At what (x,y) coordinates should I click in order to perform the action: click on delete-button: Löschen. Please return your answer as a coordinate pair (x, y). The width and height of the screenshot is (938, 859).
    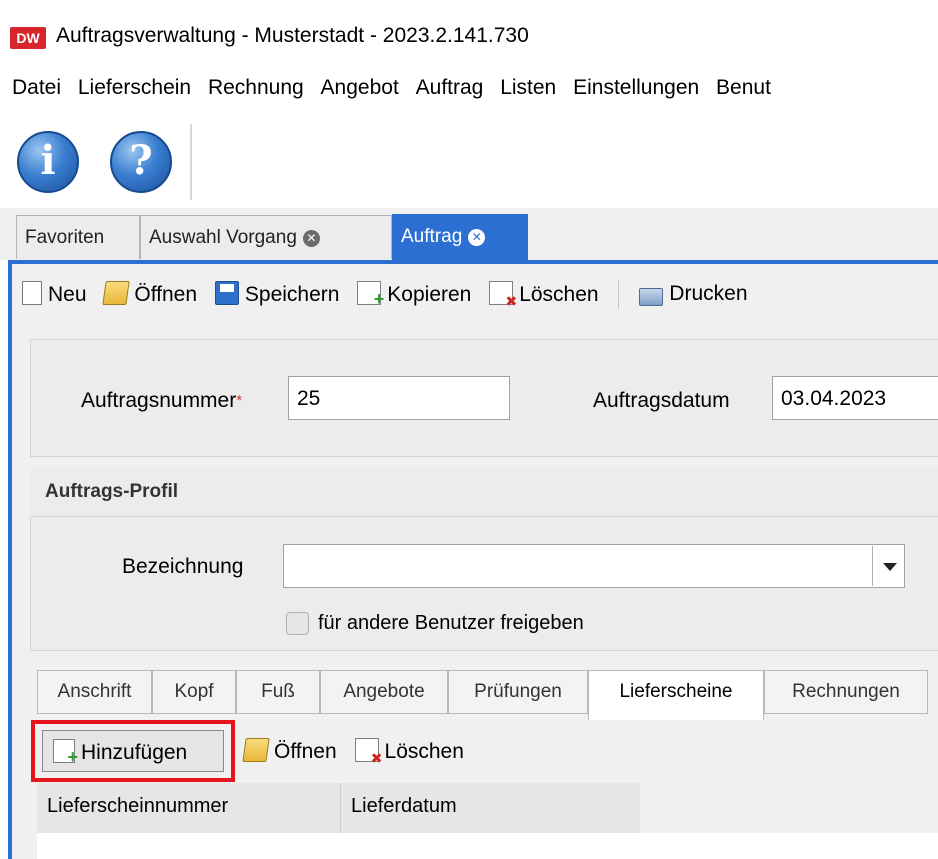
    Looking at the image, I should click on (544, 295).